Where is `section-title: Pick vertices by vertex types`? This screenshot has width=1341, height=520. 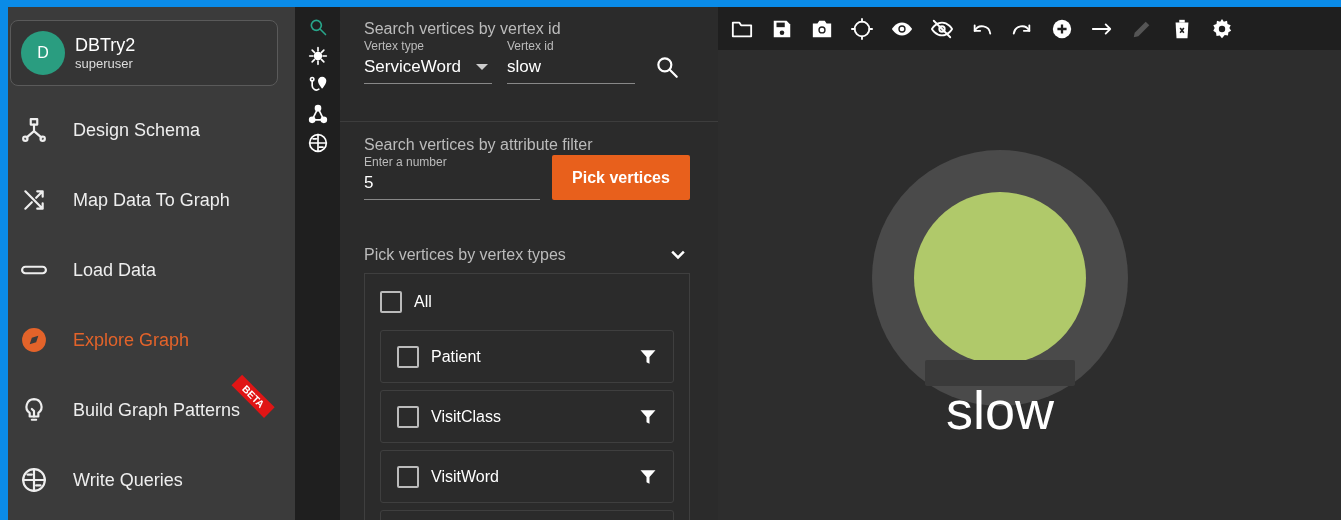
section-title: Pick vertices by vertex types is located at coordinates (465, 255).